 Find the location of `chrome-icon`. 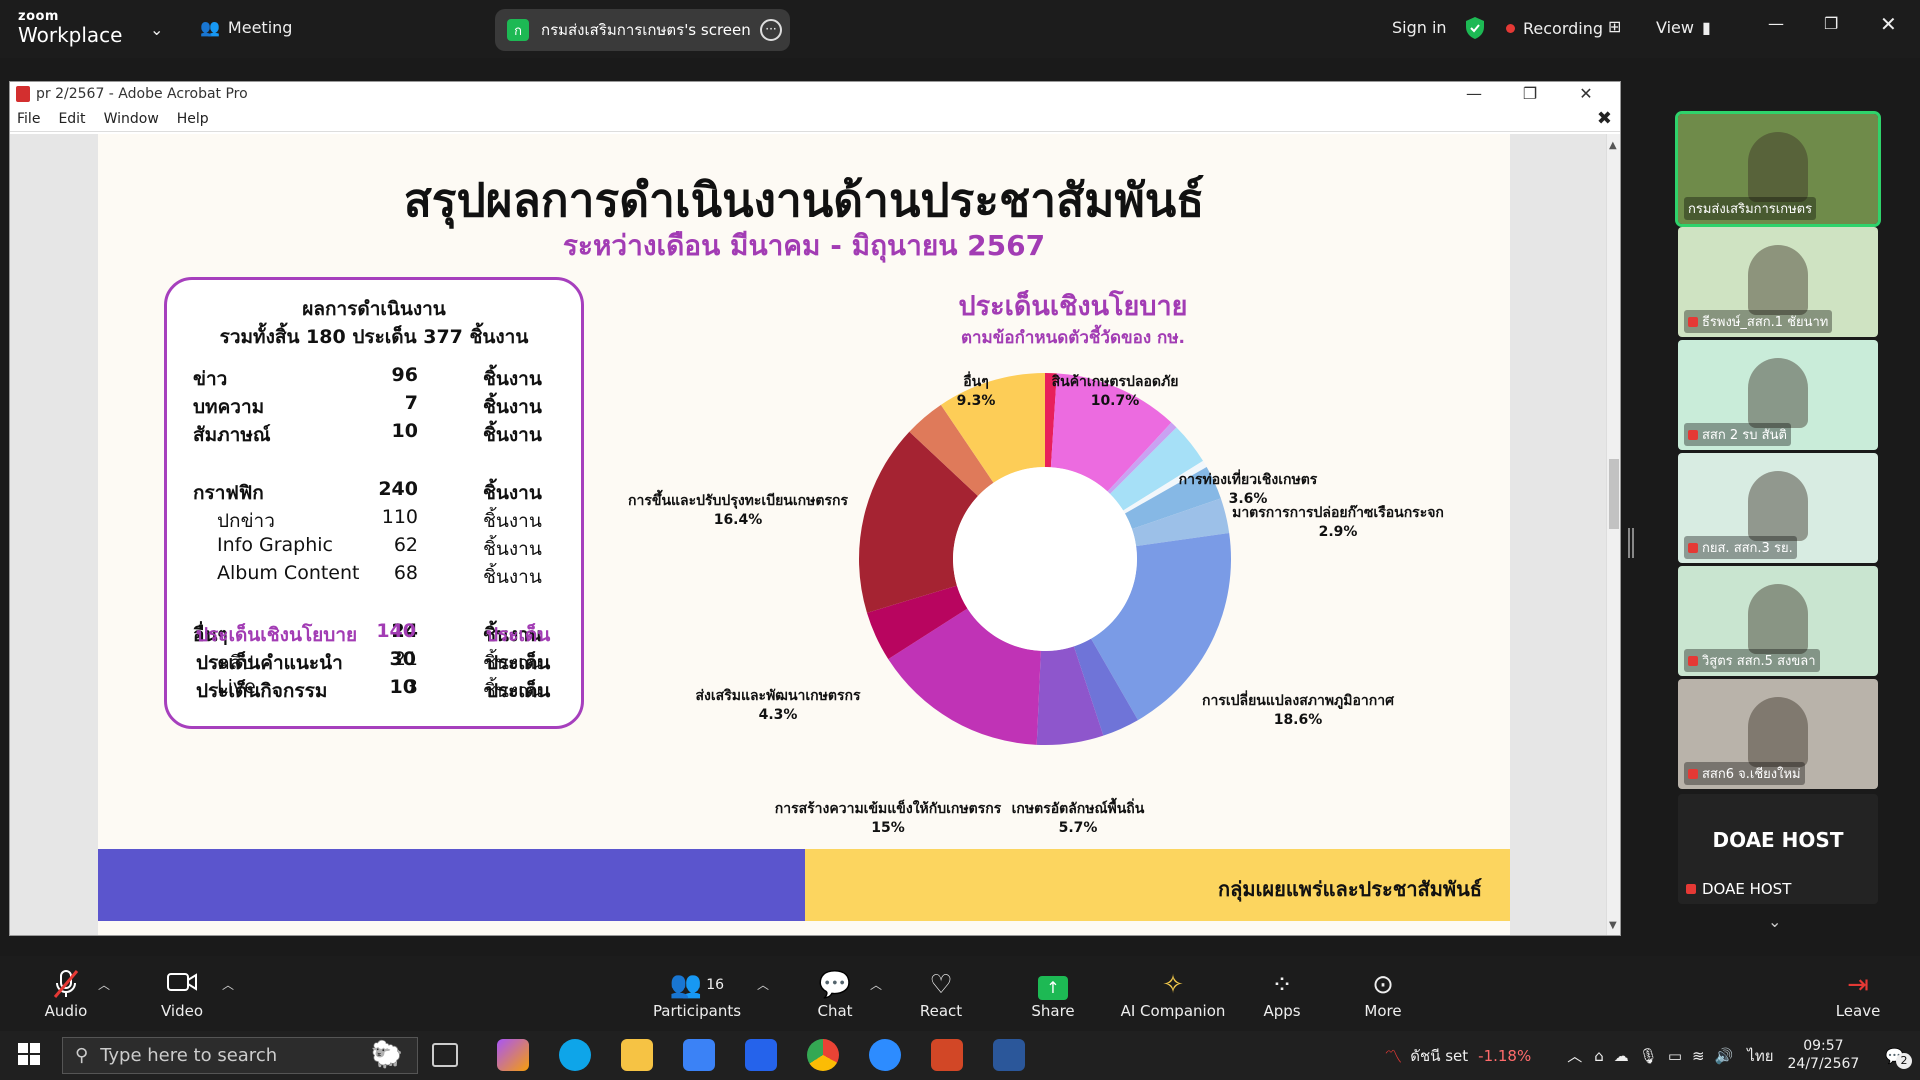

chrome-icon is located at coordinates (823, 1055).